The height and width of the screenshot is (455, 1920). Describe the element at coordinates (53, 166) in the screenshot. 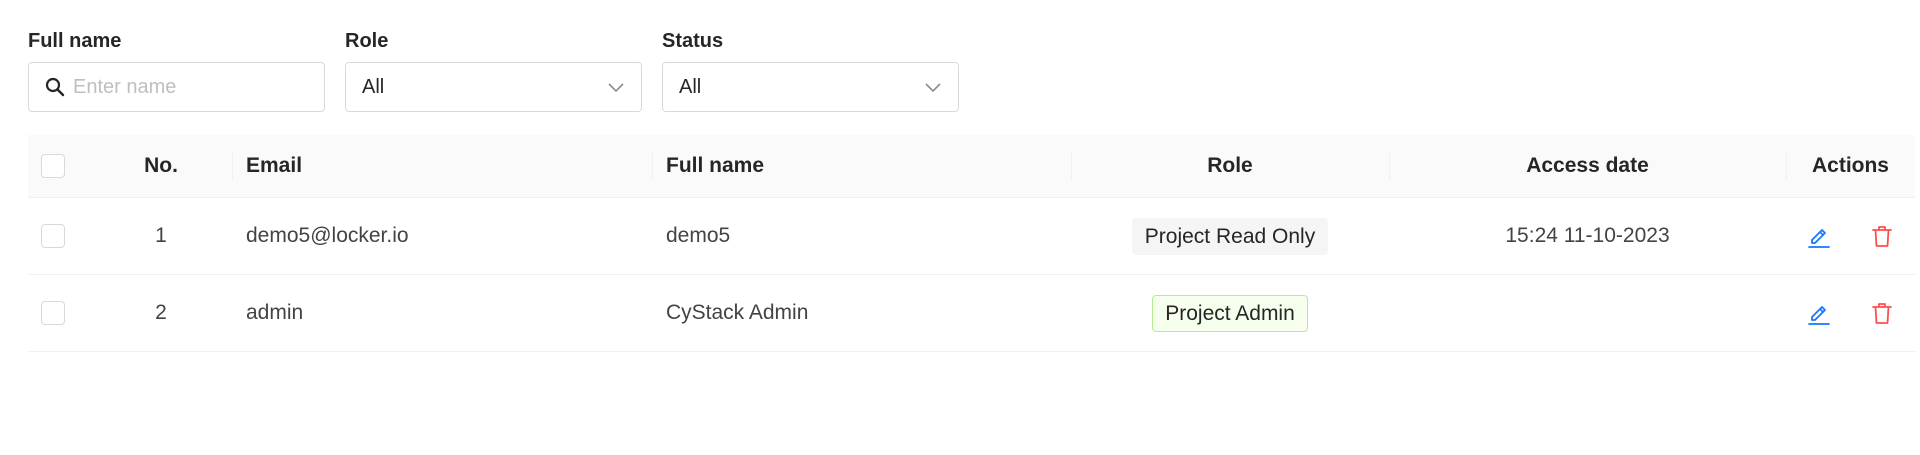

I see `select-all-checkbox` at that location.